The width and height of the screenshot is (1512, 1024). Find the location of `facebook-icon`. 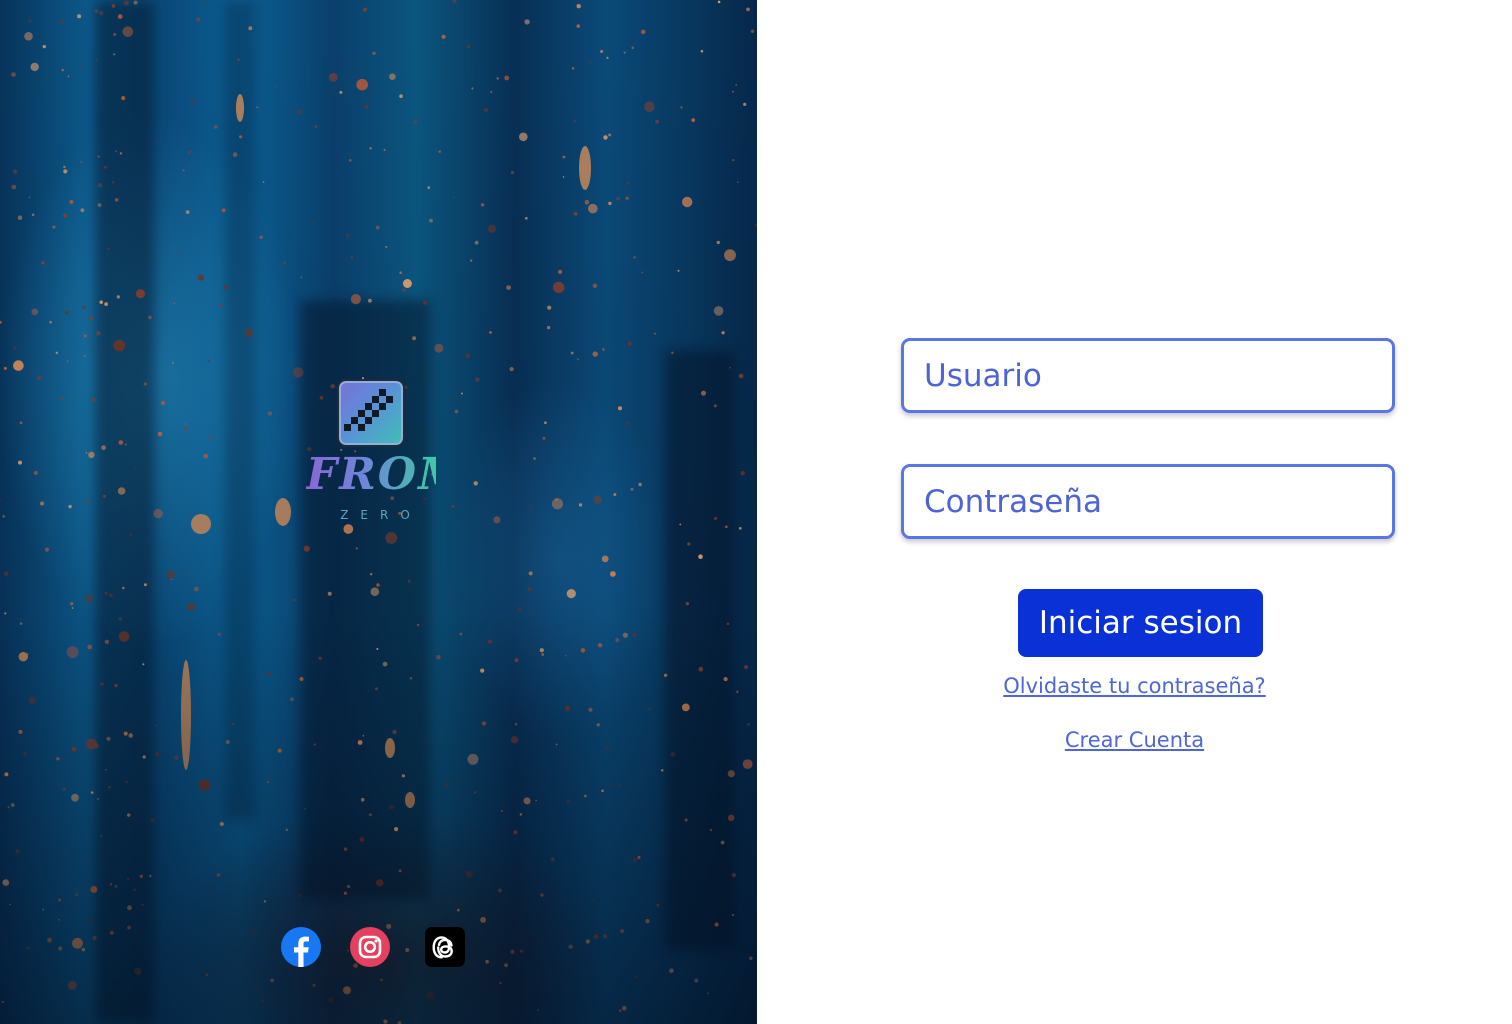

facebook-icon is located at coordinates (301, 947).